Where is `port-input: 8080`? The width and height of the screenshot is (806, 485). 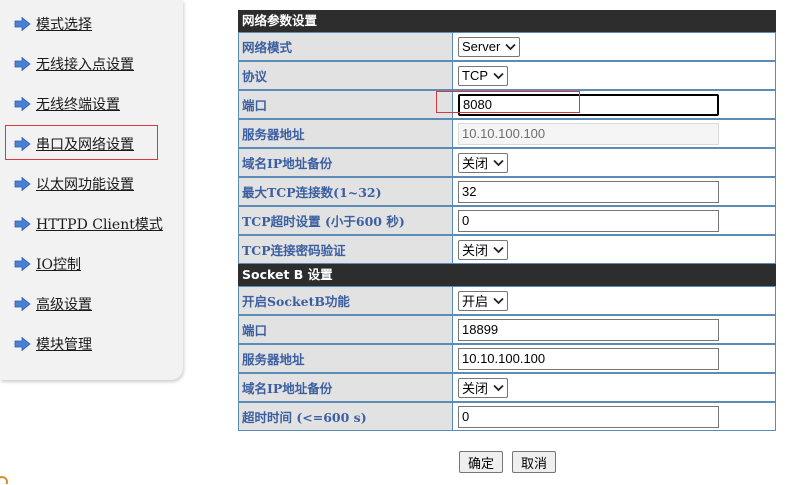 port-input: 8080 is located at coordinates (588, 104).